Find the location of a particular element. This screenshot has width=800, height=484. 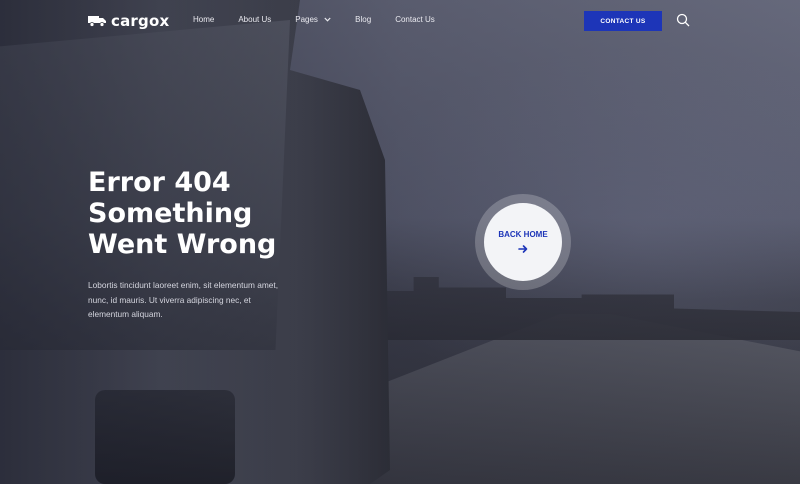

logo: cargox is located at coordinates (128, 21).